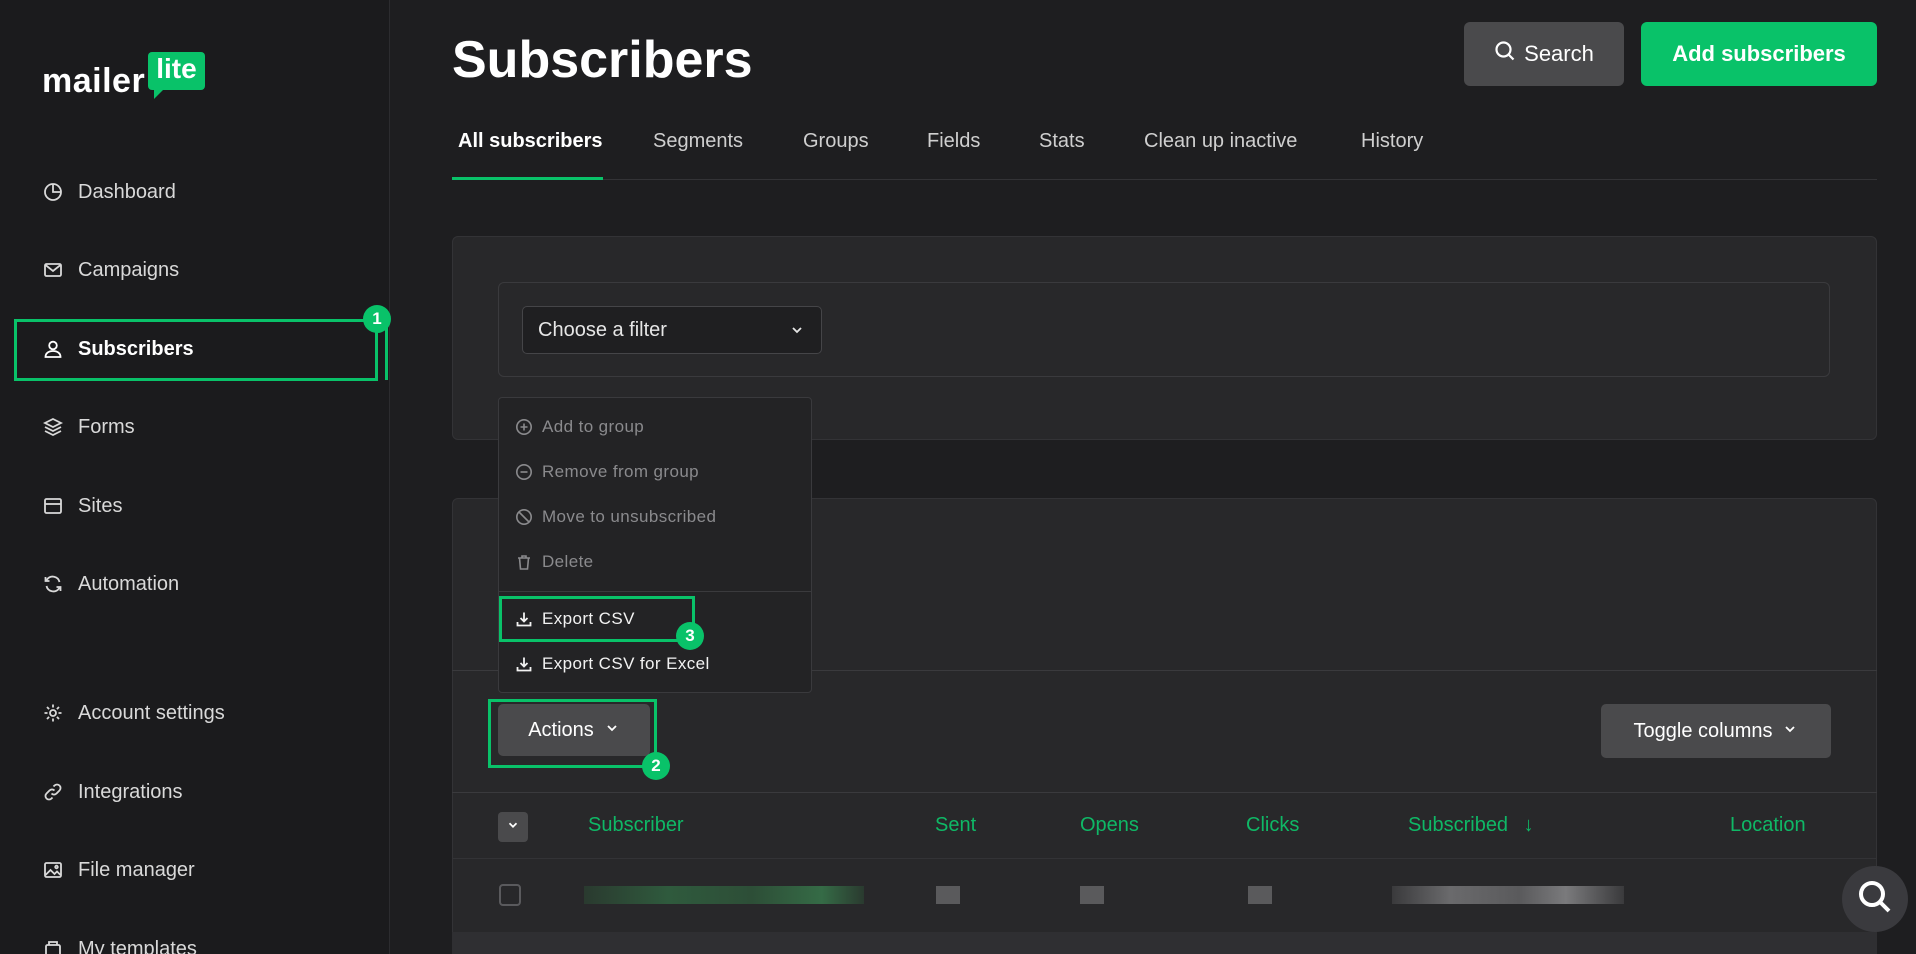 The image size is (1916, 954). Describe the element at coordinates (568, 561) in the screenshot. I see `menu-item-label: Delete` at that location.